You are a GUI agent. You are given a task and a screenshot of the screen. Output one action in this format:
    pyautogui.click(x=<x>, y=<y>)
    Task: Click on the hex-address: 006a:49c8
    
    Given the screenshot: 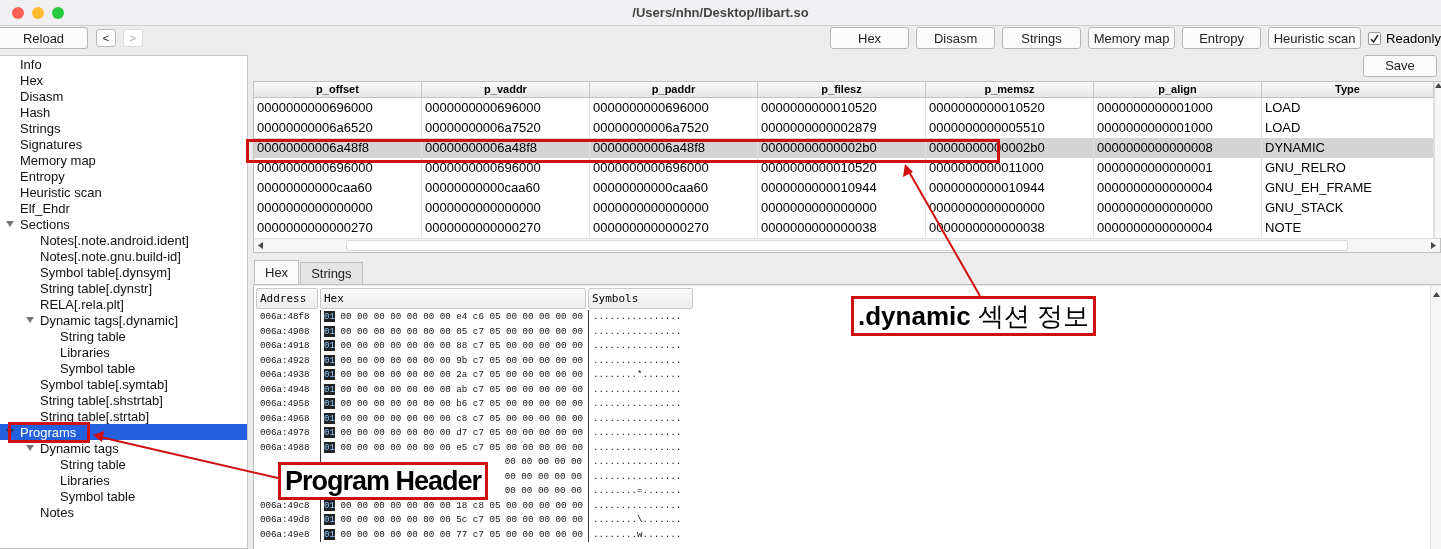 What is the action you would take?
    pyautogui.click(x=285, y=505)
    